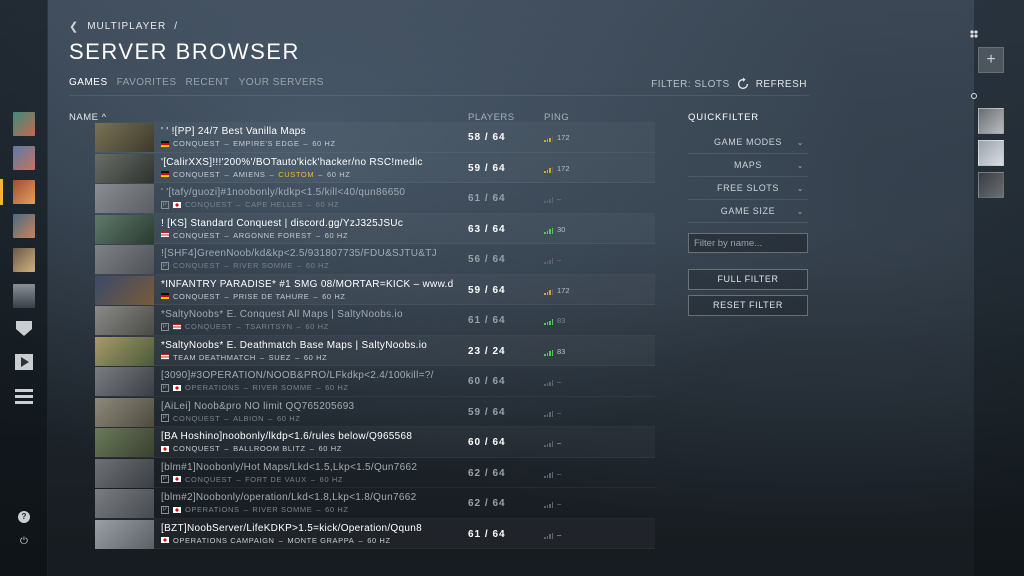  What do you see at coordinates (24, 124) in the screenshot?
I see `class-assault-button` at bounding box center [24, 124].